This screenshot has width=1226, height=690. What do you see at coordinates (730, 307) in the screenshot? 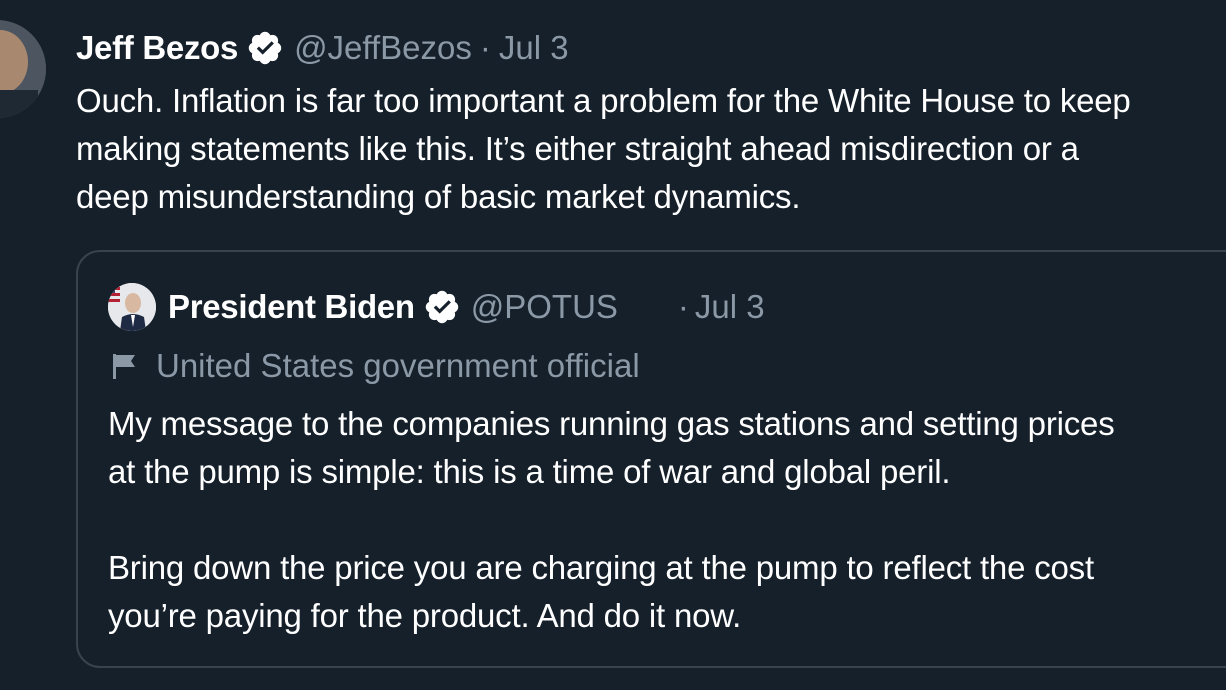
I see `quoted-tweet-date: Jul 3` at bounding box center [730, 307].